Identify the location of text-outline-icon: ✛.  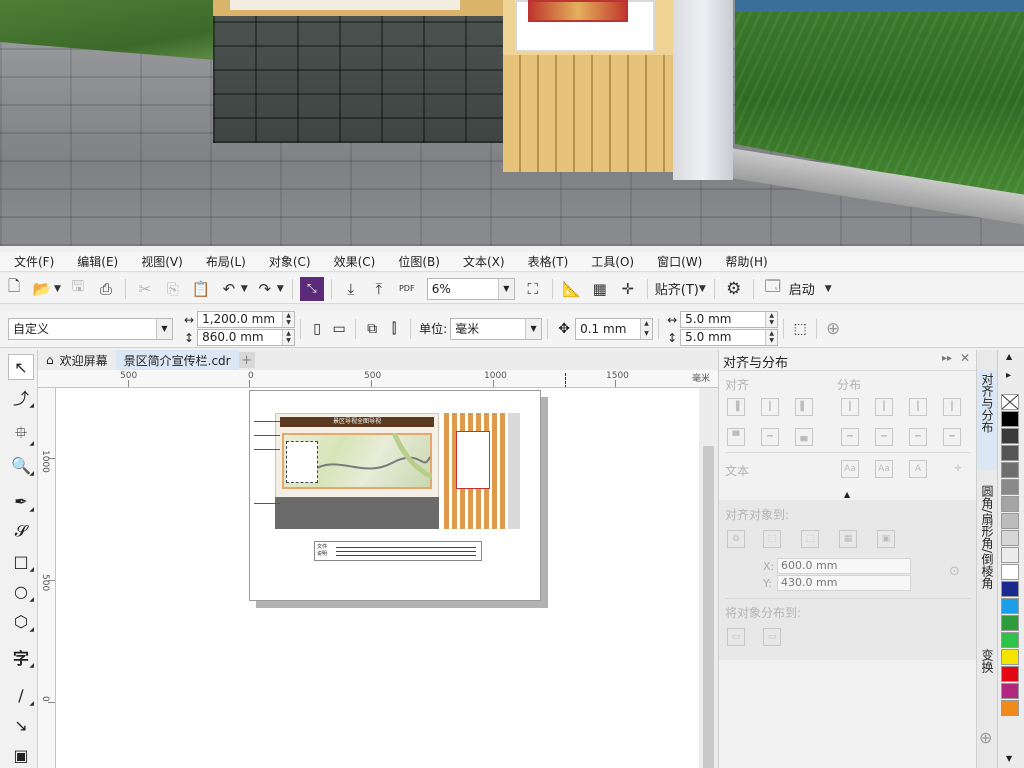
(958, 469).